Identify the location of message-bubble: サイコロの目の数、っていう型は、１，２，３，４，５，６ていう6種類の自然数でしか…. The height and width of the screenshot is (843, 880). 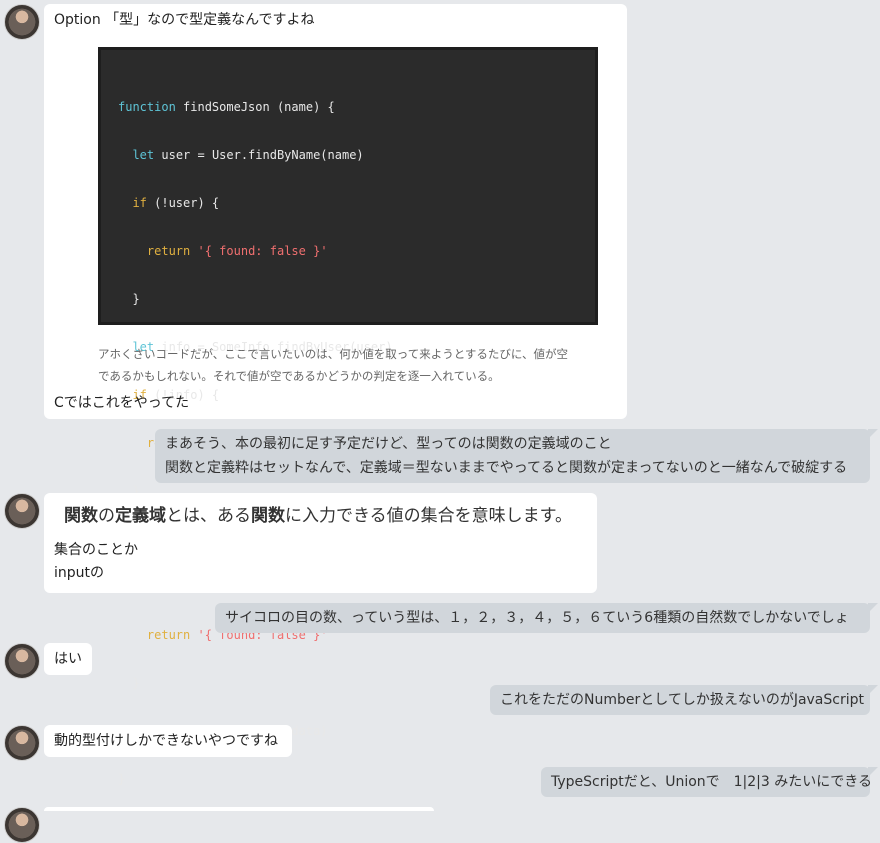
(546, 618).